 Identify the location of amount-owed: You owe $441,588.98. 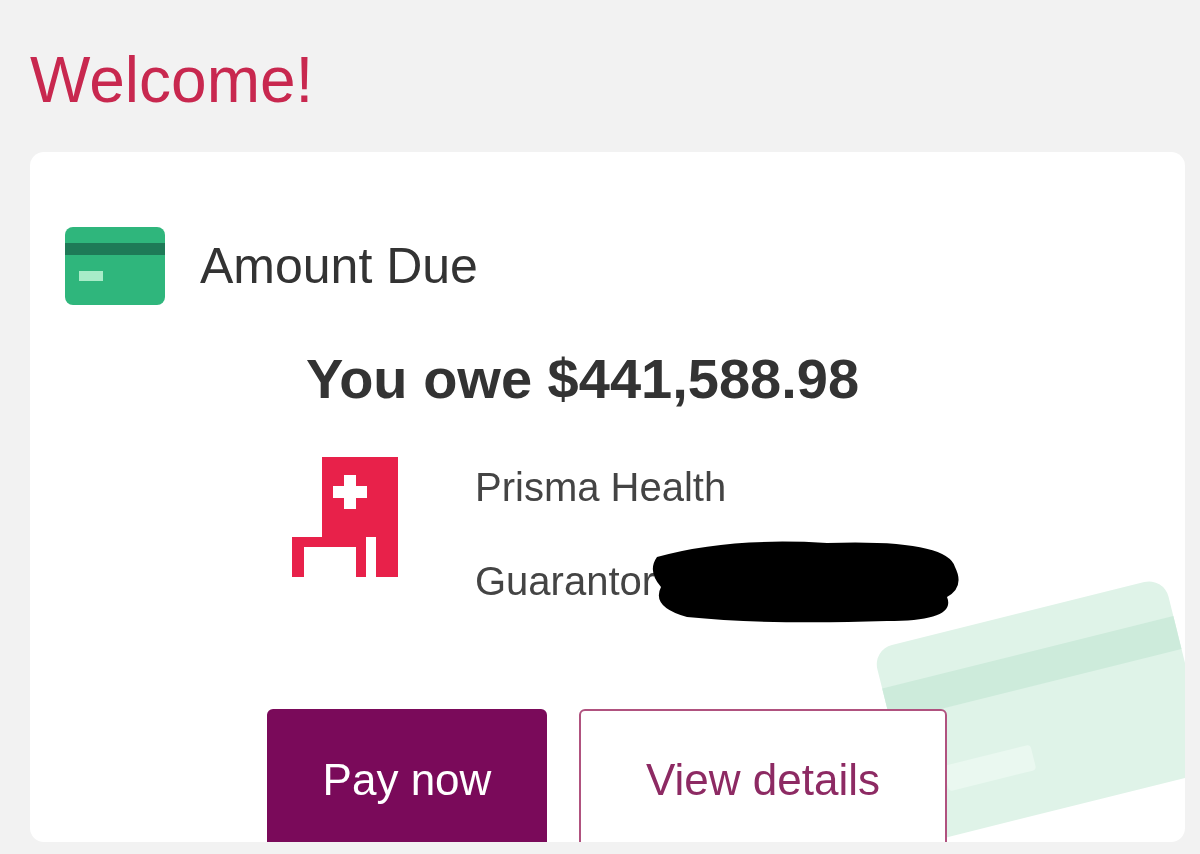
(582, 379).